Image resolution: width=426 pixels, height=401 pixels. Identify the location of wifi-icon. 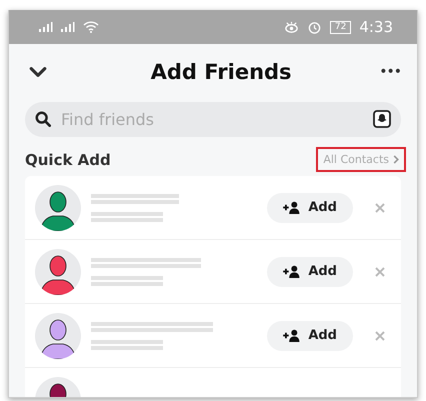
(91, 27).